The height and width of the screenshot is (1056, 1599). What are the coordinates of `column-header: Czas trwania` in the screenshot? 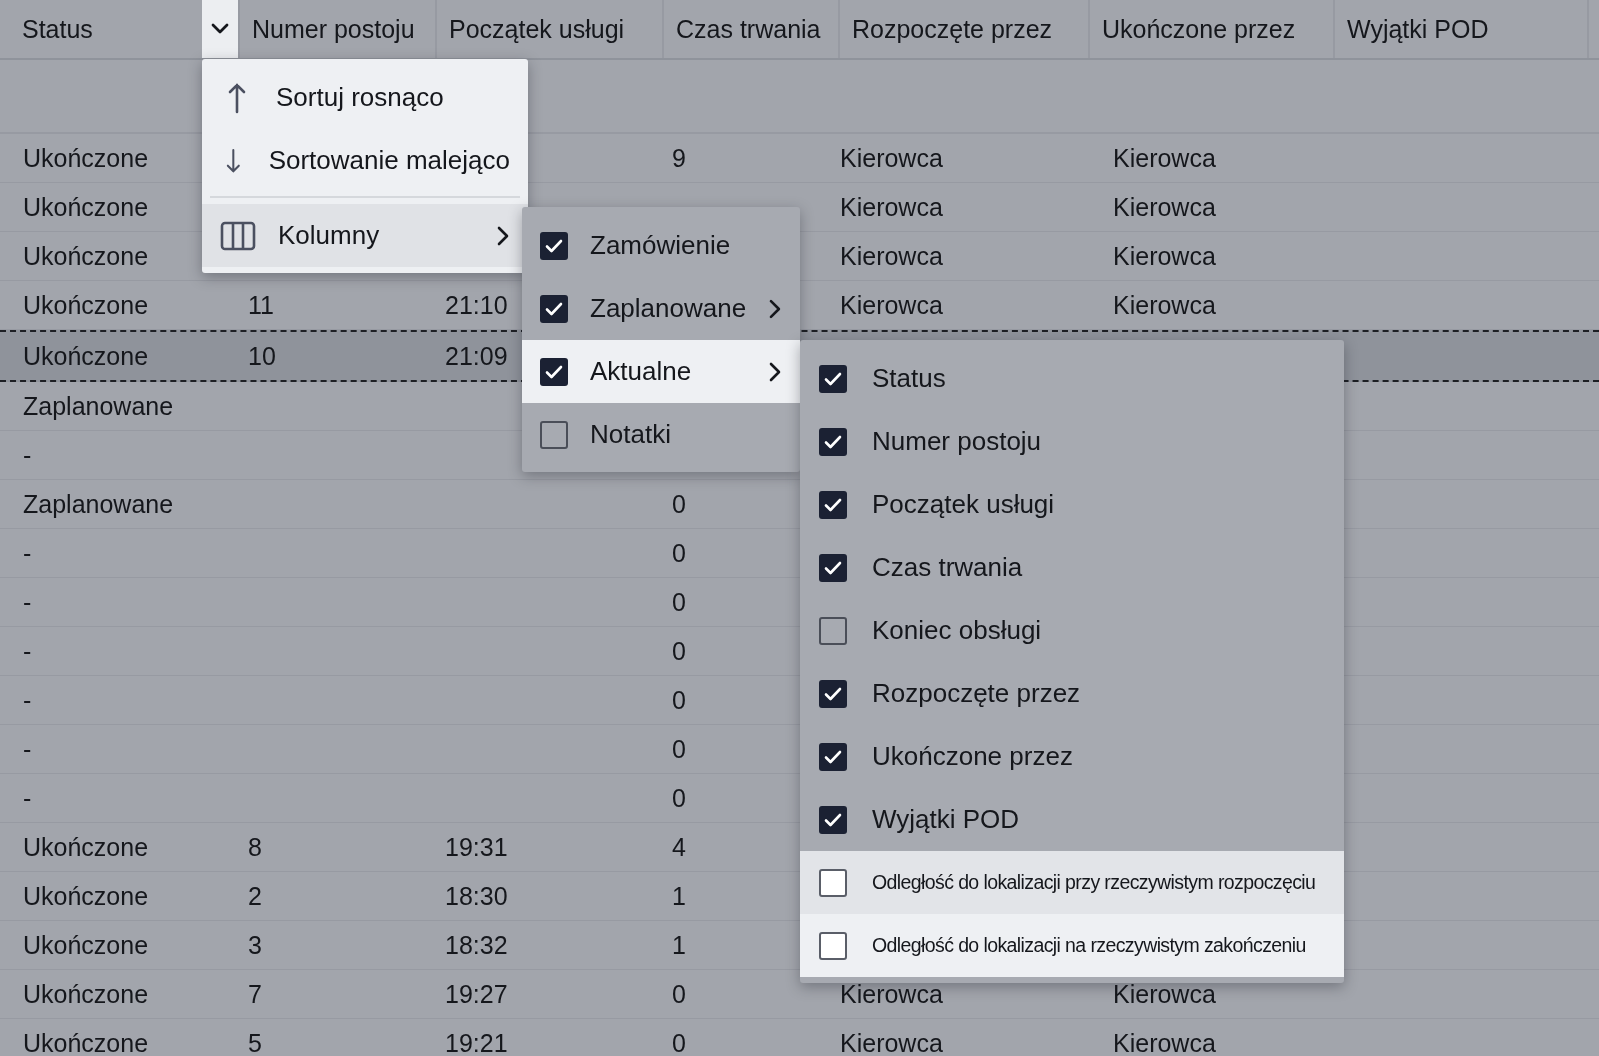 It's located at (742, 29).